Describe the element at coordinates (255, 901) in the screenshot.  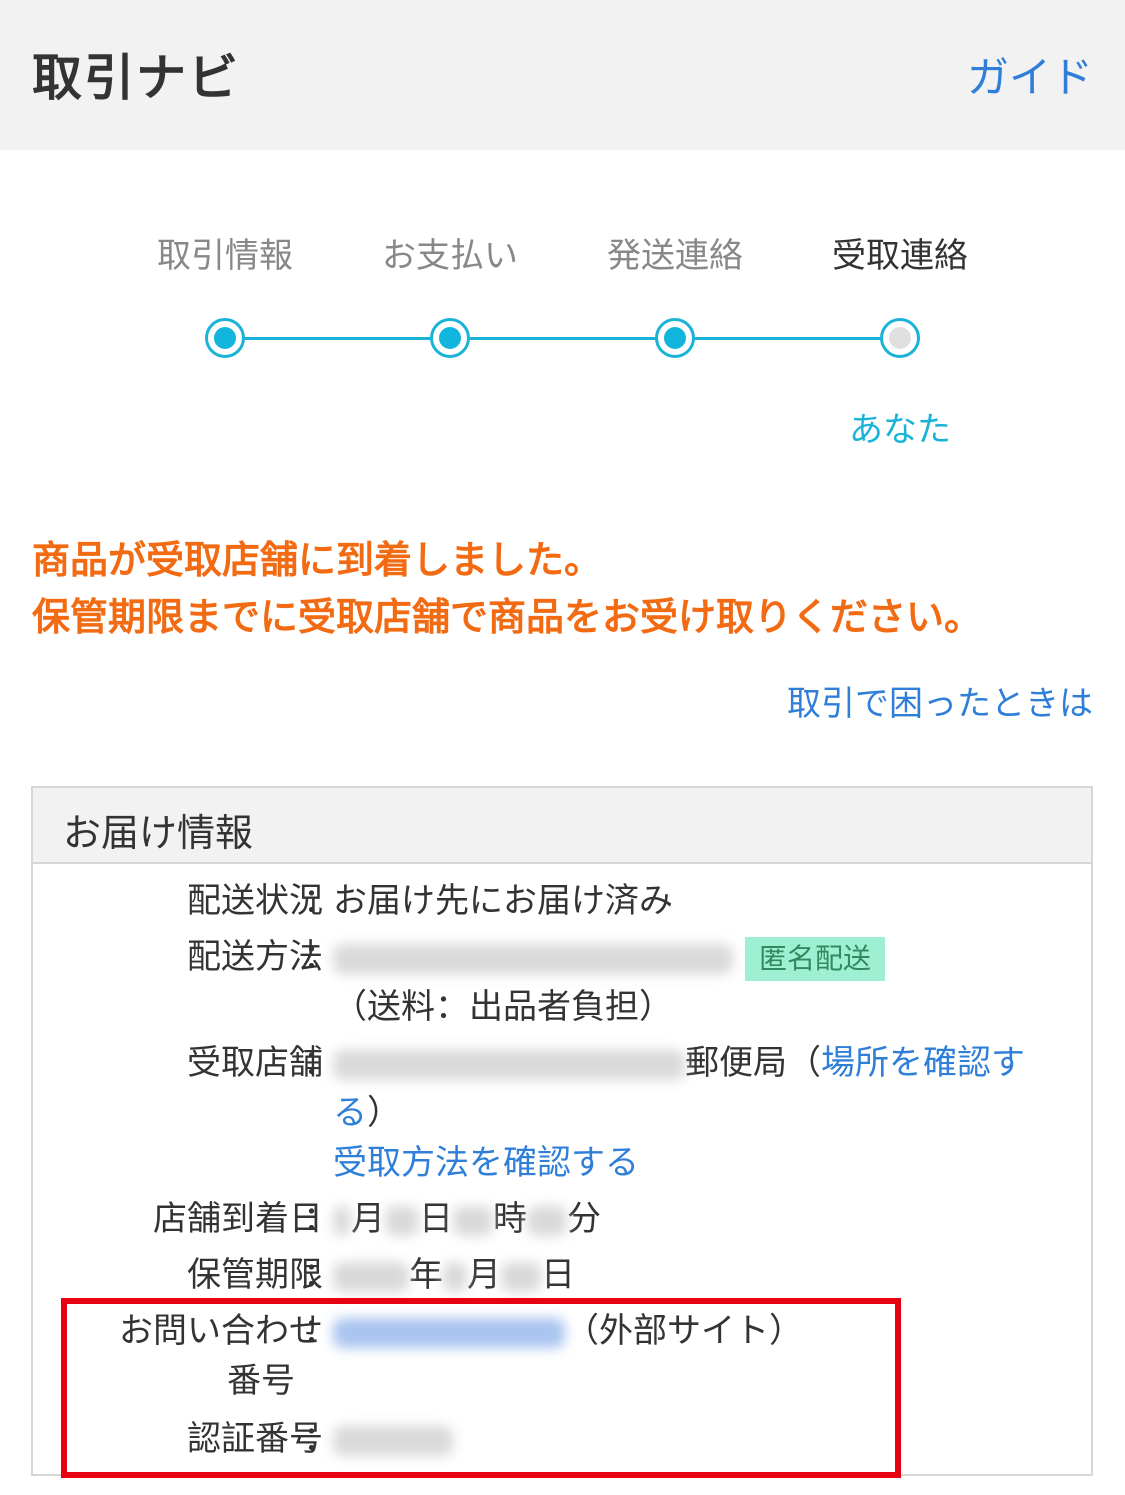
I see `label-delivery-status: 配送状況` at that location.